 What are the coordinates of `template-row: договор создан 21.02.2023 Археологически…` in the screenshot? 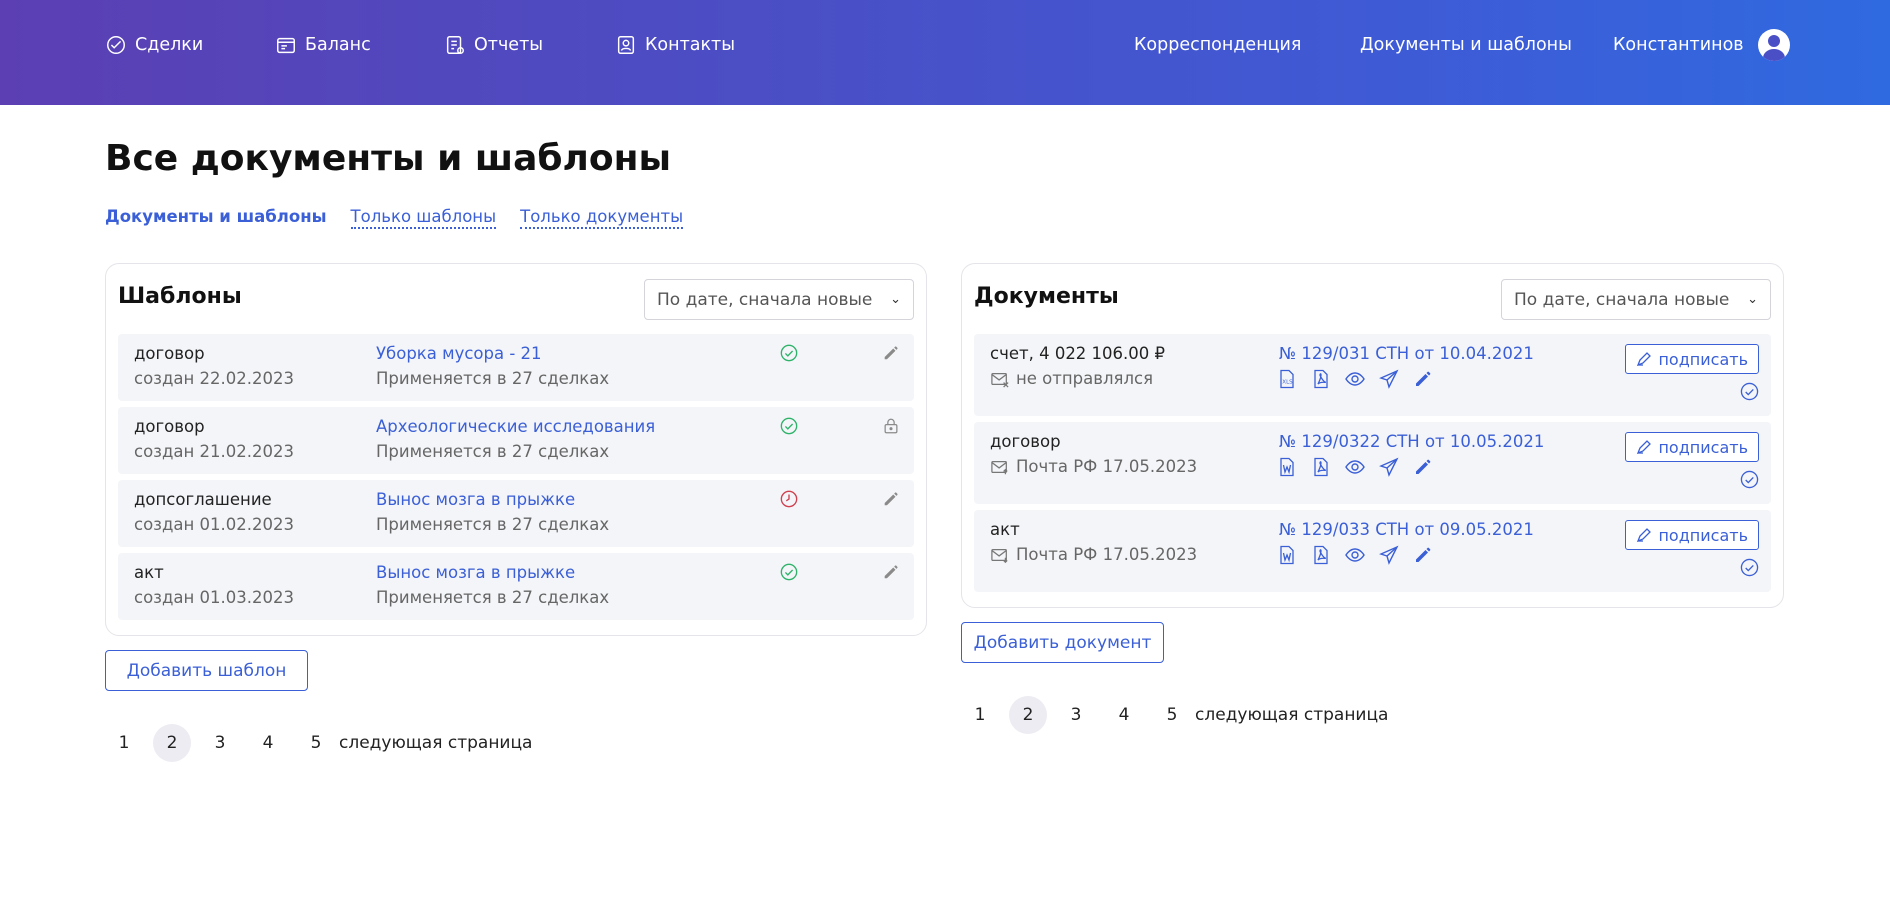 It's located at (516, 440).